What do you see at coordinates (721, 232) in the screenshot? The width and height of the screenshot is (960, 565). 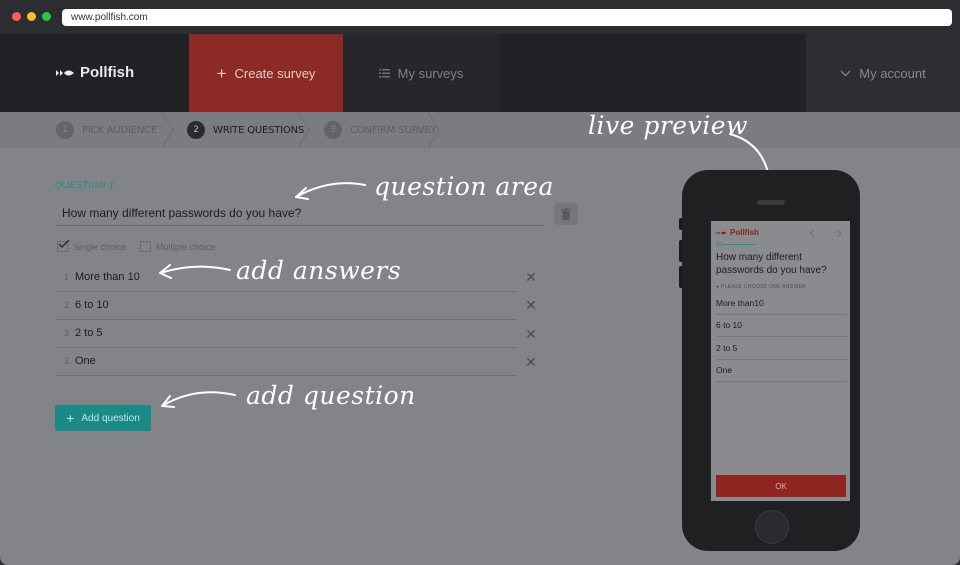 I see `fish-logo-icon` at bounding box center [721, 232].